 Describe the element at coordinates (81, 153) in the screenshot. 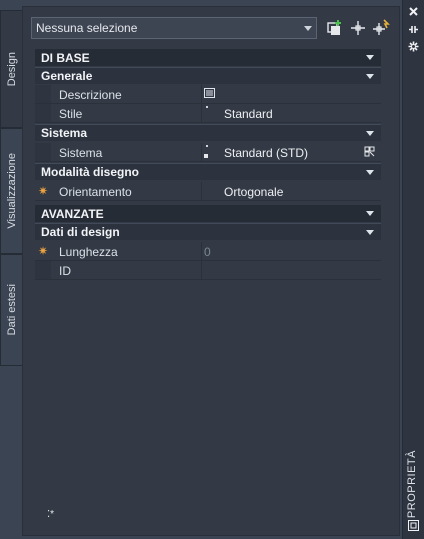

I see `row-sistema-label: Sistema` at that location.